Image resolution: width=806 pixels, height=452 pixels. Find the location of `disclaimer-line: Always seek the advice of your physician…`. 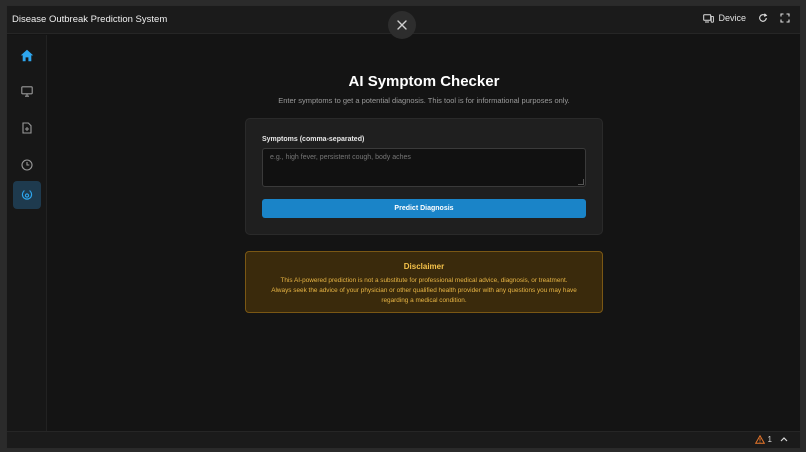

disclaimer-line: Always seek the advice of your physician… is located at coordinates (424, 290).